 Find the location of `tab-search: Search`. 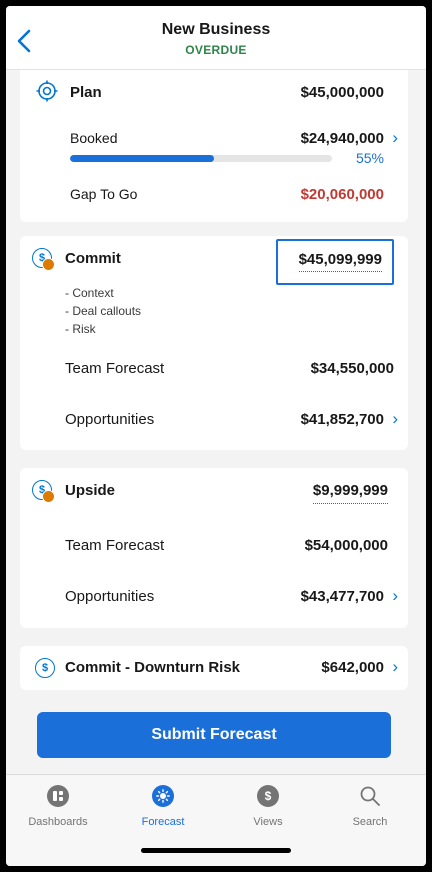

tab-search: Search is located at coordinates (370, 806).